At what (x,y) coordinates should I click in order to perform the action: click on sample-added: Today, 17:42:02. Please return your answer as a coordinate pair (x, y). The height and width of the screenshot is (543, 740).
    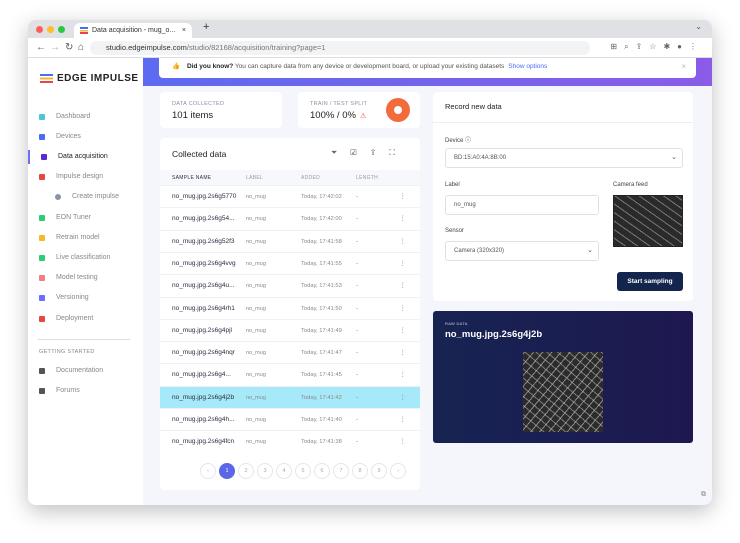
    Looking at the image, I should click on (321, 197).